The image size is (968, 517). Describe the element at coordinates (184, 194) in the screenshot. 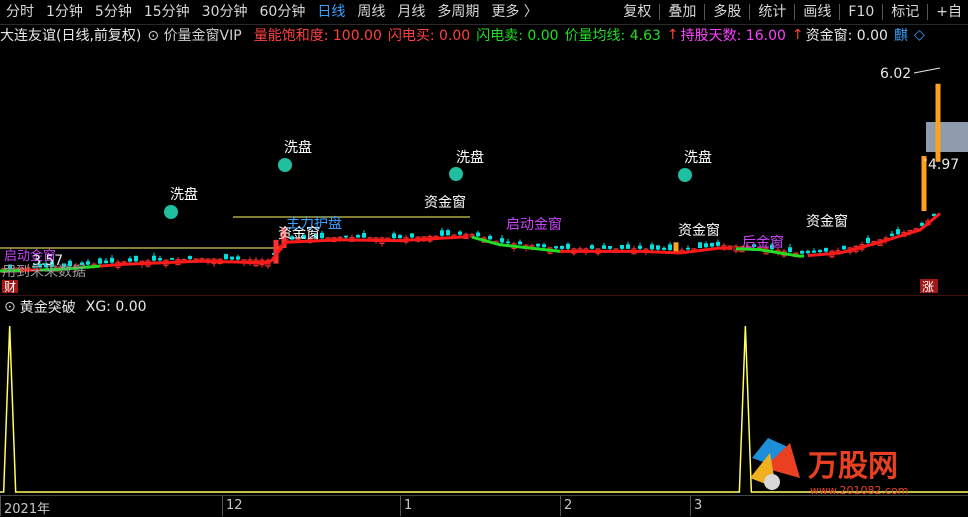

I see `label-xipan-1: 洗盘` at that location.